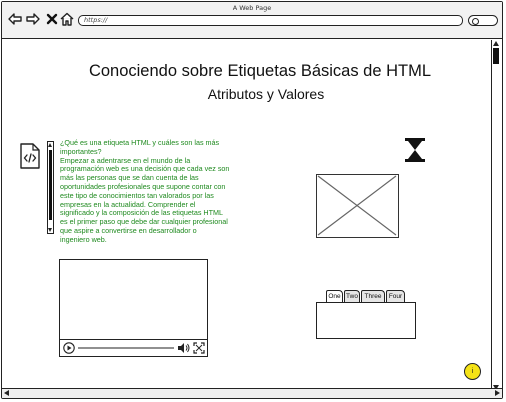 The height and width of the screenshot is (402, 506). What do you see at coordinates (50, 230) in the screenshot?
I see `paragraph-scroll-down-icon` at bounding box center [50, 230].